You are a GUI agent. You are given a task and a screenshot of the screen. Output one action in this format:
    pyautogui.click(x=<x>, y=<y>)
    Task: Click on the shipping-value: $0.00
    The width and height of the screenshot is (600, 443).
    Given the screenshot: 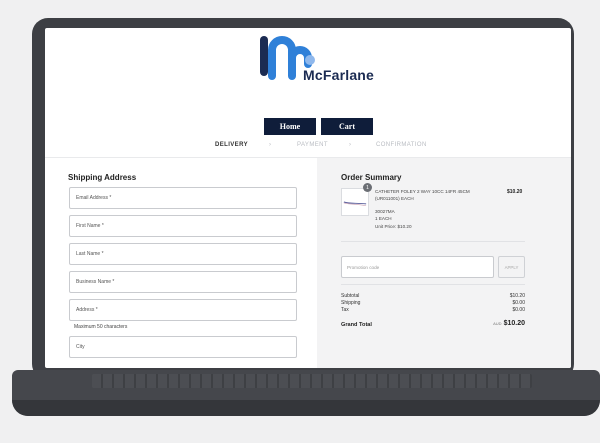 What is the action you would take?
    pyautogui.click(x=518, y=303)
    